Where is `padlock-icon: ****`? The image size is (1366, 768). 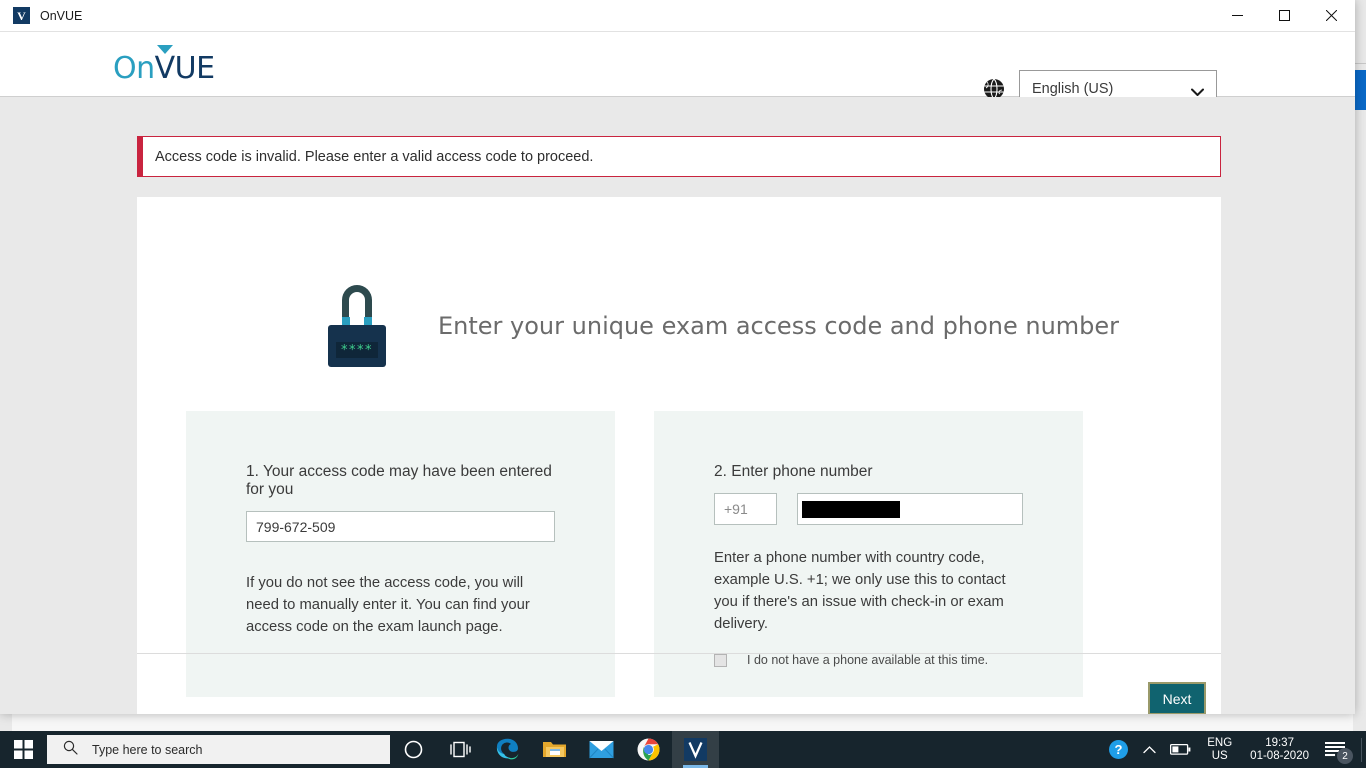
padlock-icon: **** is located at coordinates (357, 326).